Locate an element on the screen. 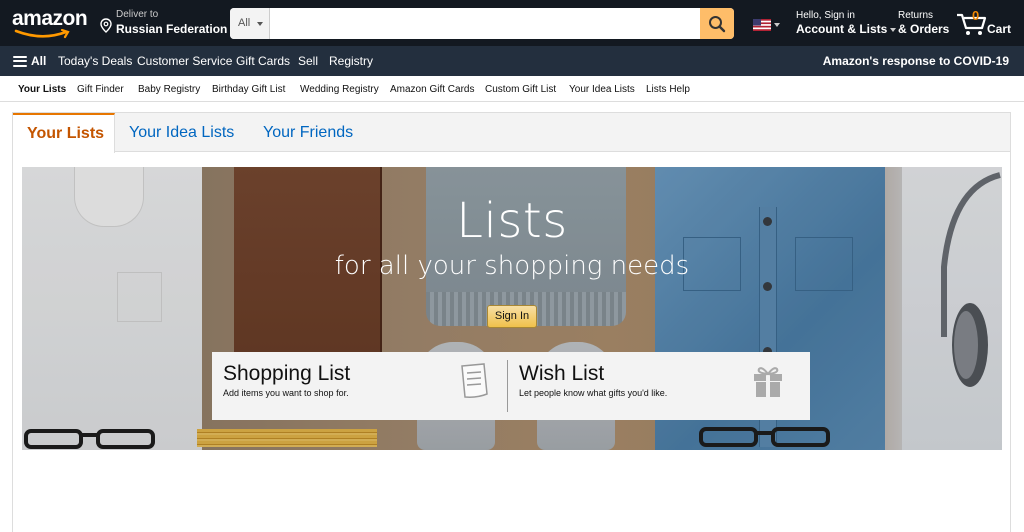 Image resolution: width=1024 pixels, height=532 pixels. notepad-icon is located at coordinates (474, 380).